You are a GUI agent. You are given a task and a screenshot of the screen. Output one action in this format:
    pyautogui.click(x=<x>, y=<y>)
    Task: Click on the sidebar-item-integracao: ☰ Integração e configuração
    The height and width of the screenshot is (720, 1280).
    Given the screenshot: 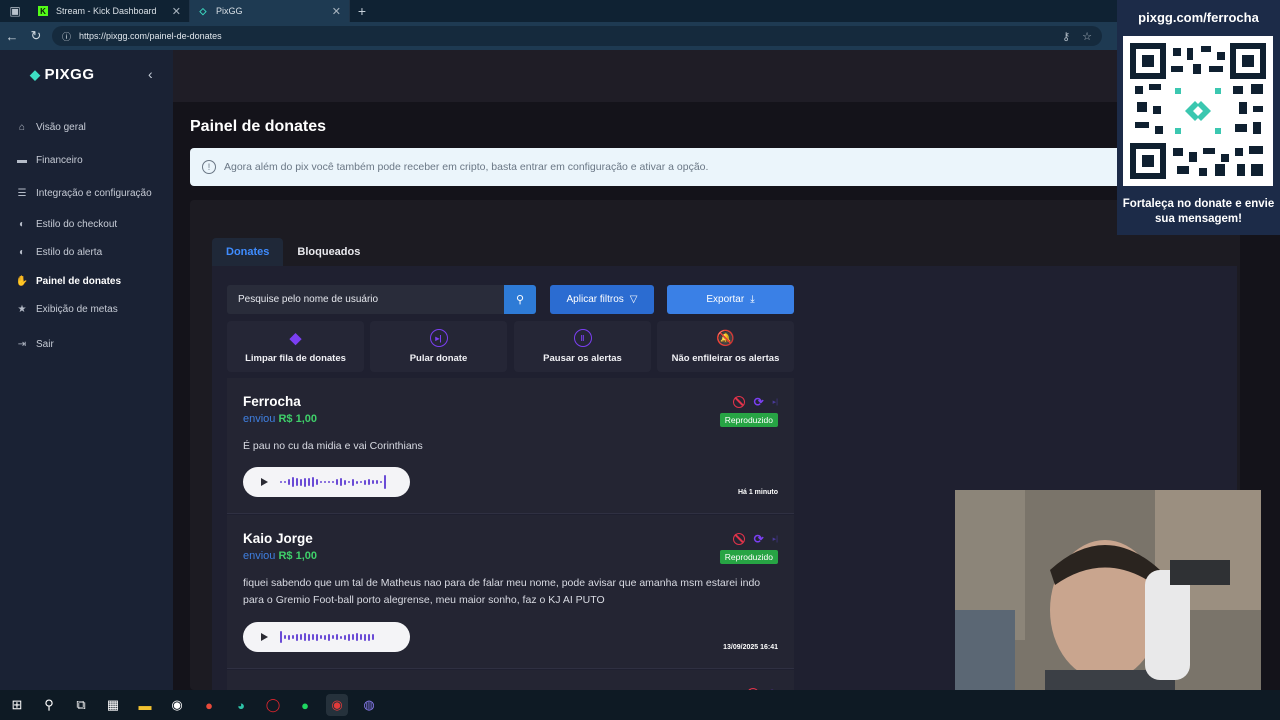 What is the action you would take?
    pyautogui.click(x=84, y=193)
    